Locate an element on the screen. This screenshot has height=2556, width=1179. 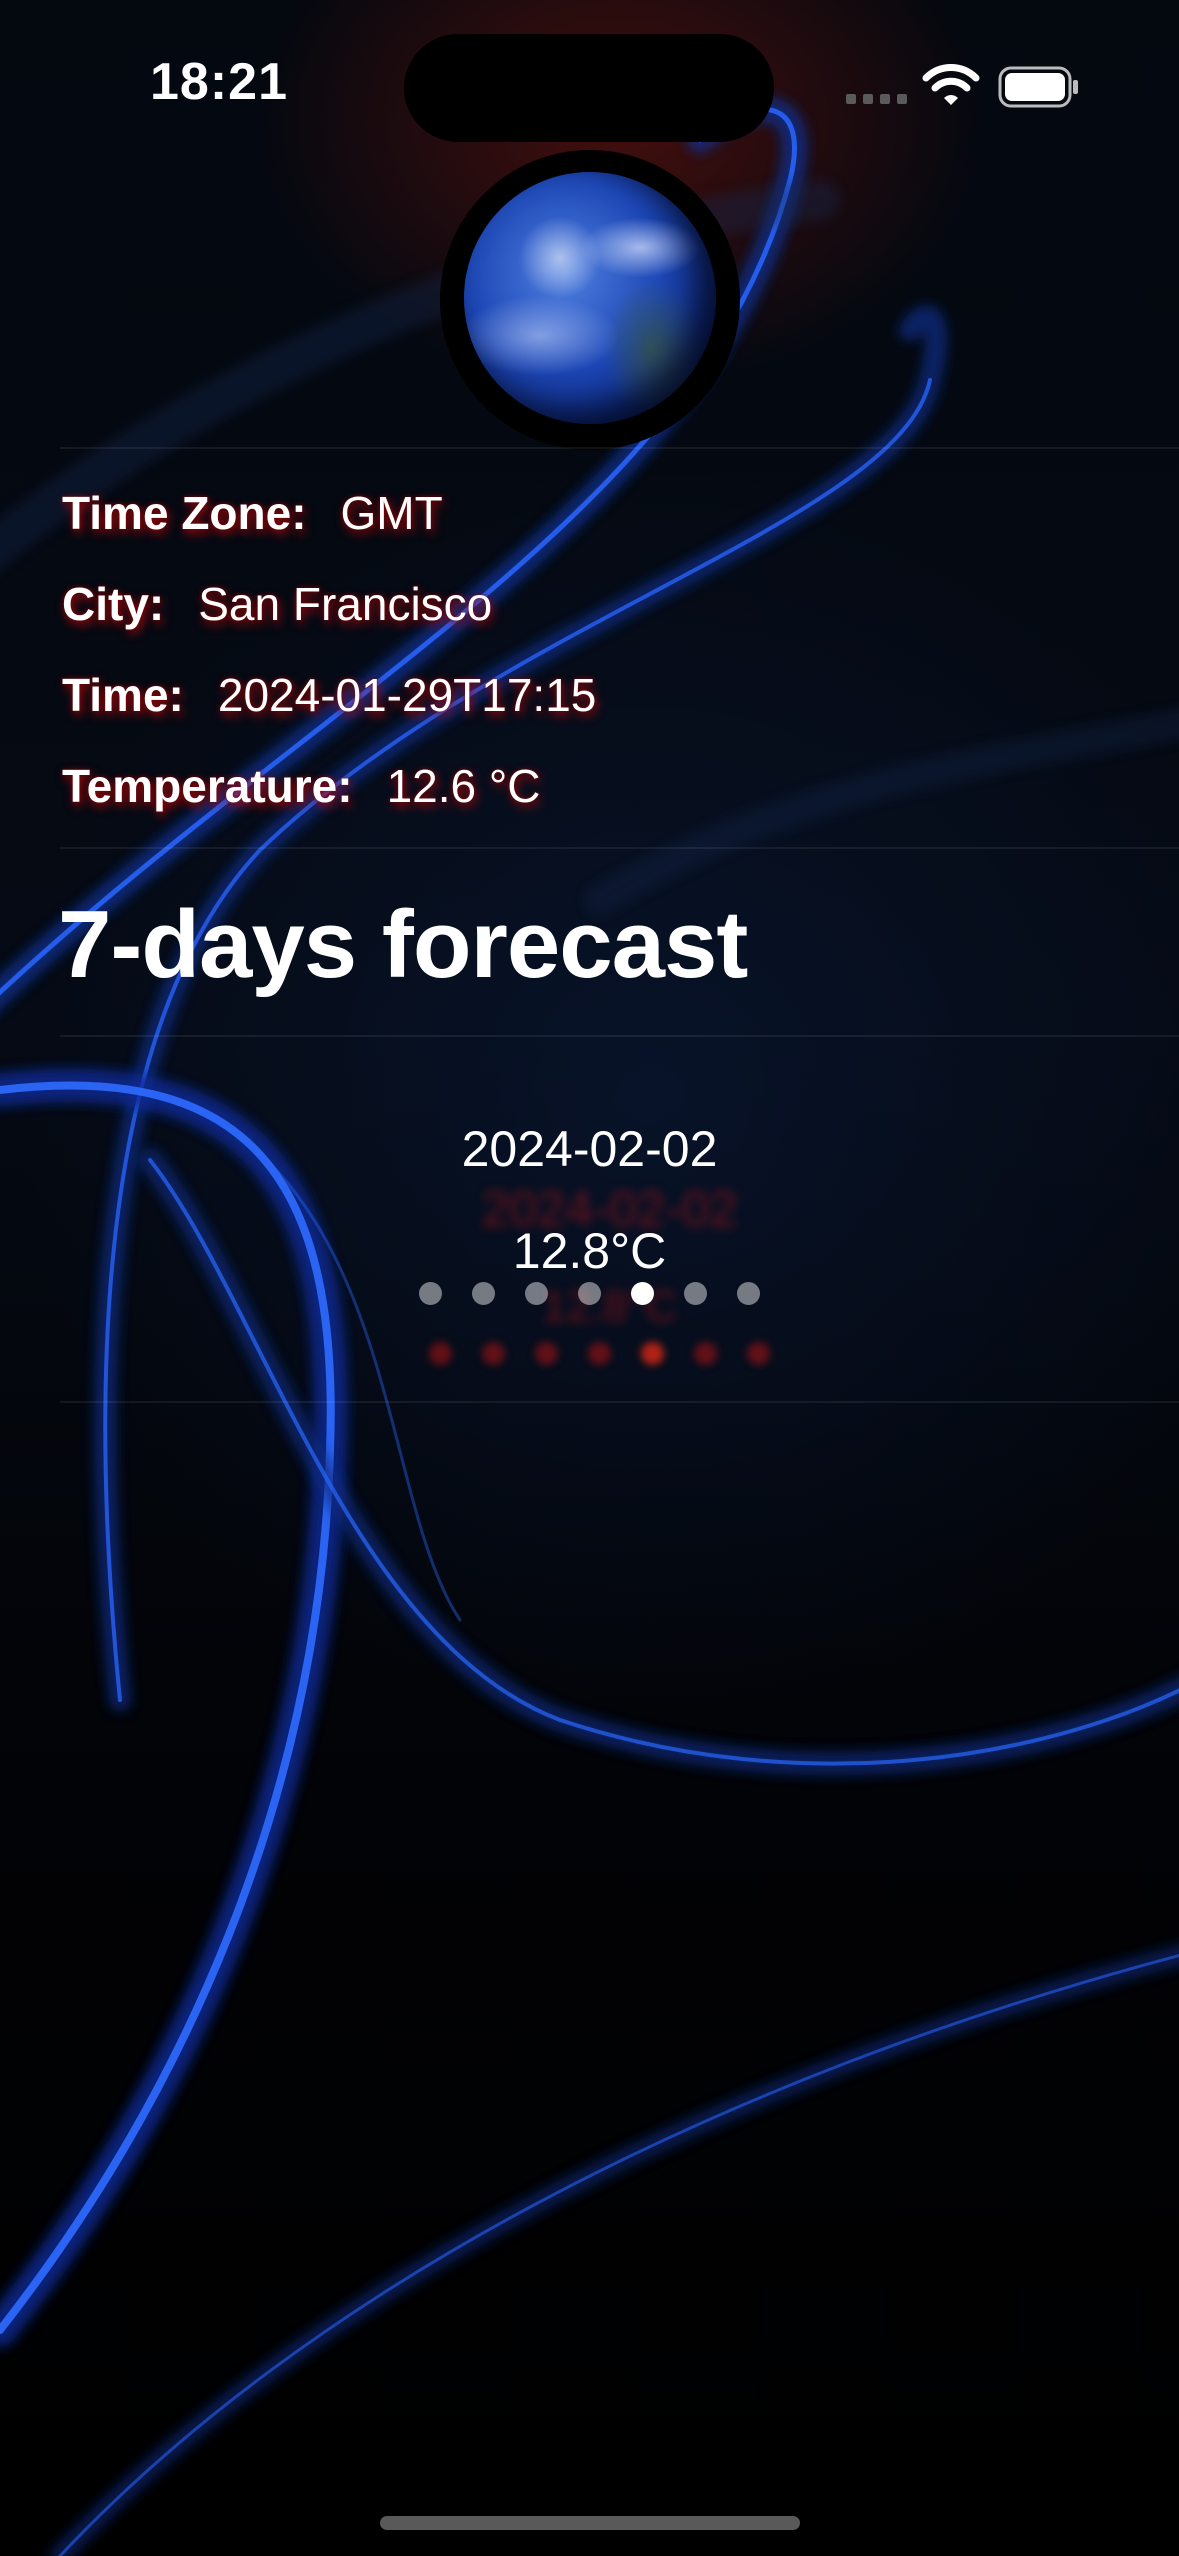
page-indicator-reflection is located at coordinates (594, 1353).